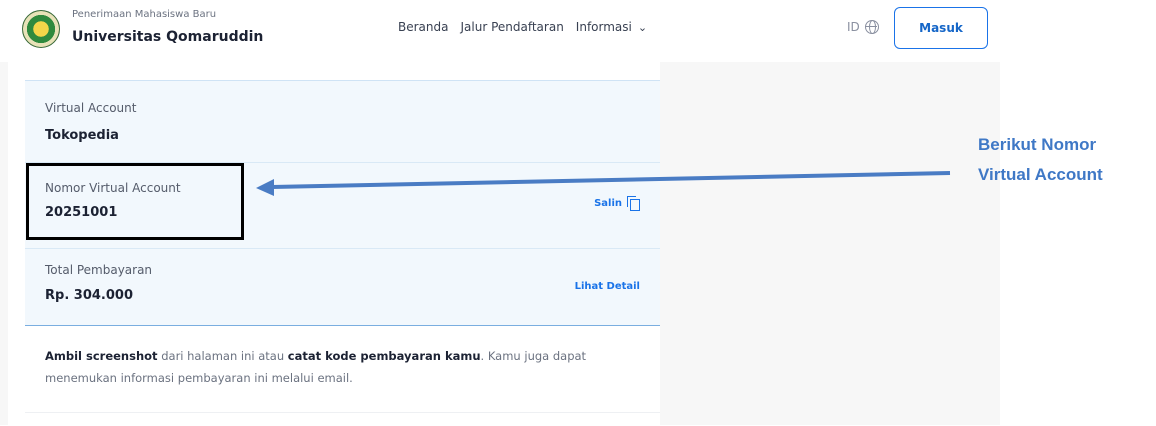  What do you see at coordinates (265, 187) in the screenshot?
I see `annotation-arrow-head` at bounding box center [265, 187].